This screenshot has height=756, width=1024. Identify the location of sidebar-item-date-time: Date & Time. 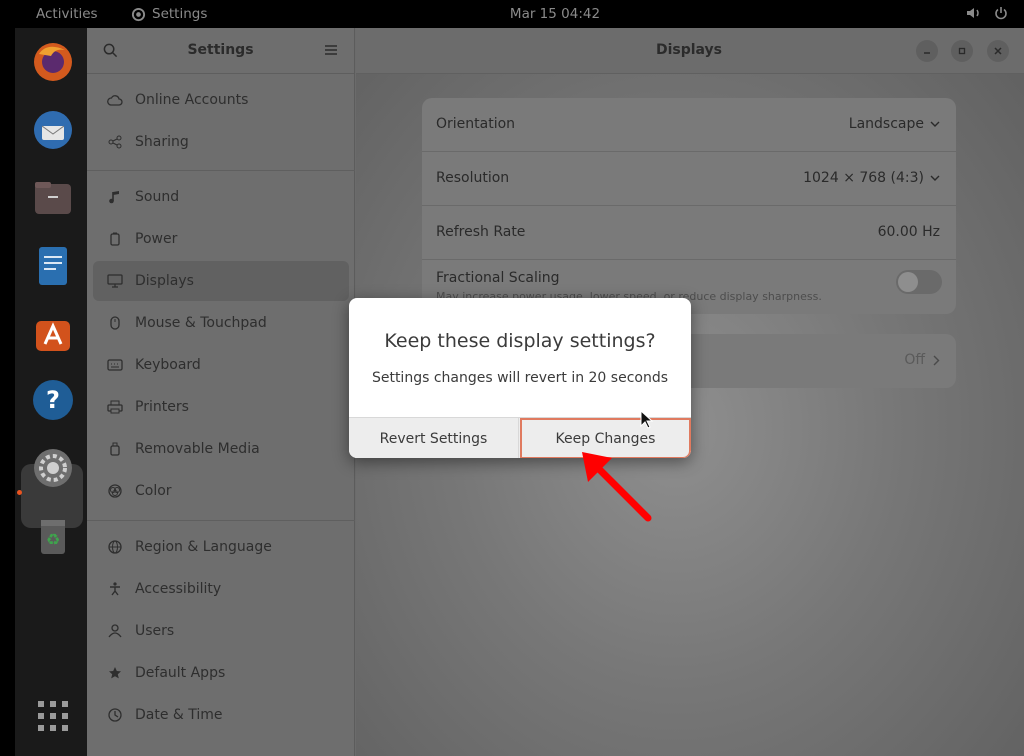
(221, 715).